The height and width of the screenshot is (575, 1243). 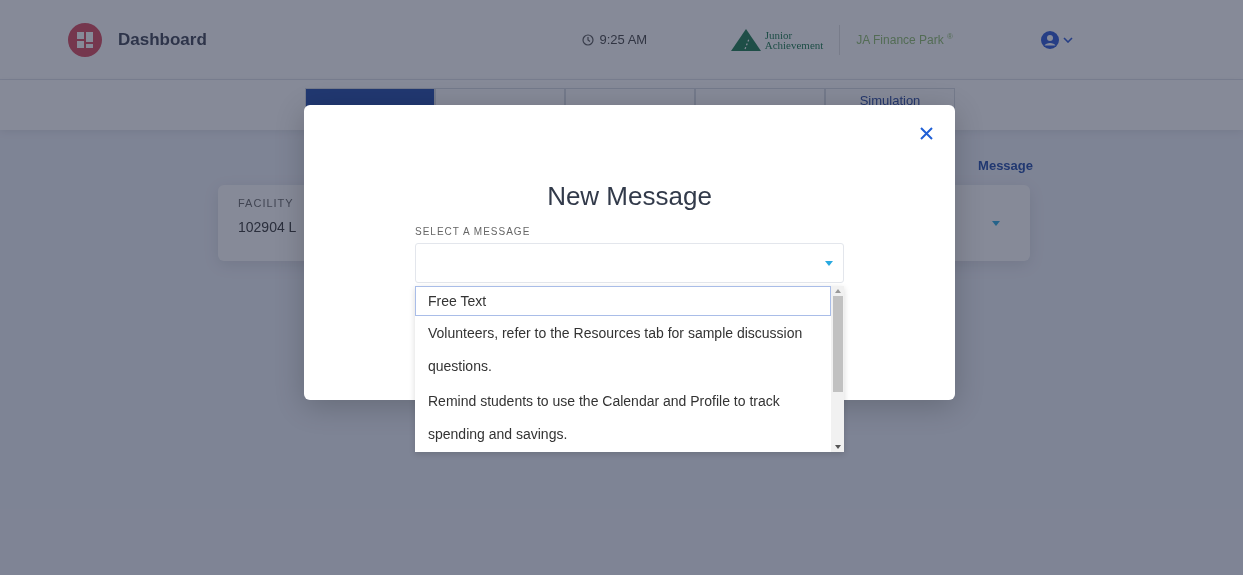 I want to click on user-menu, so click(x=1057, y=39).